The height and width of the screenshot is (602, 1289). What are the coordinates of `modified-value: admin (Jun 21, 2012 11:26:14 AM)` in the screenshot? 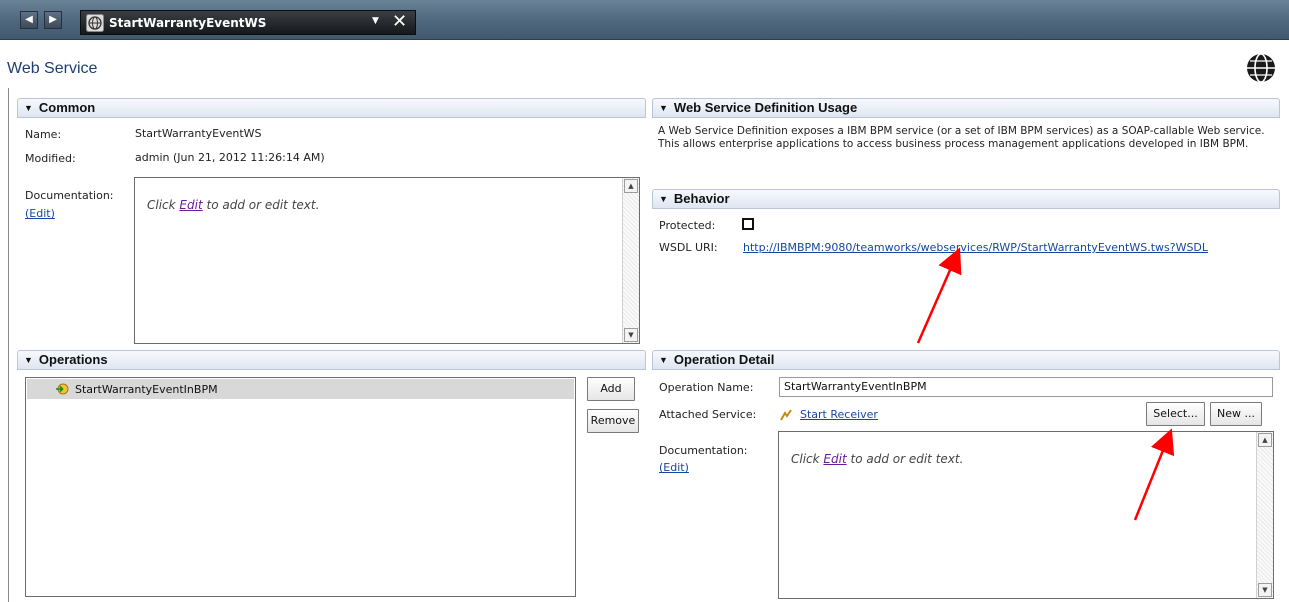 It's located at (230, 157).